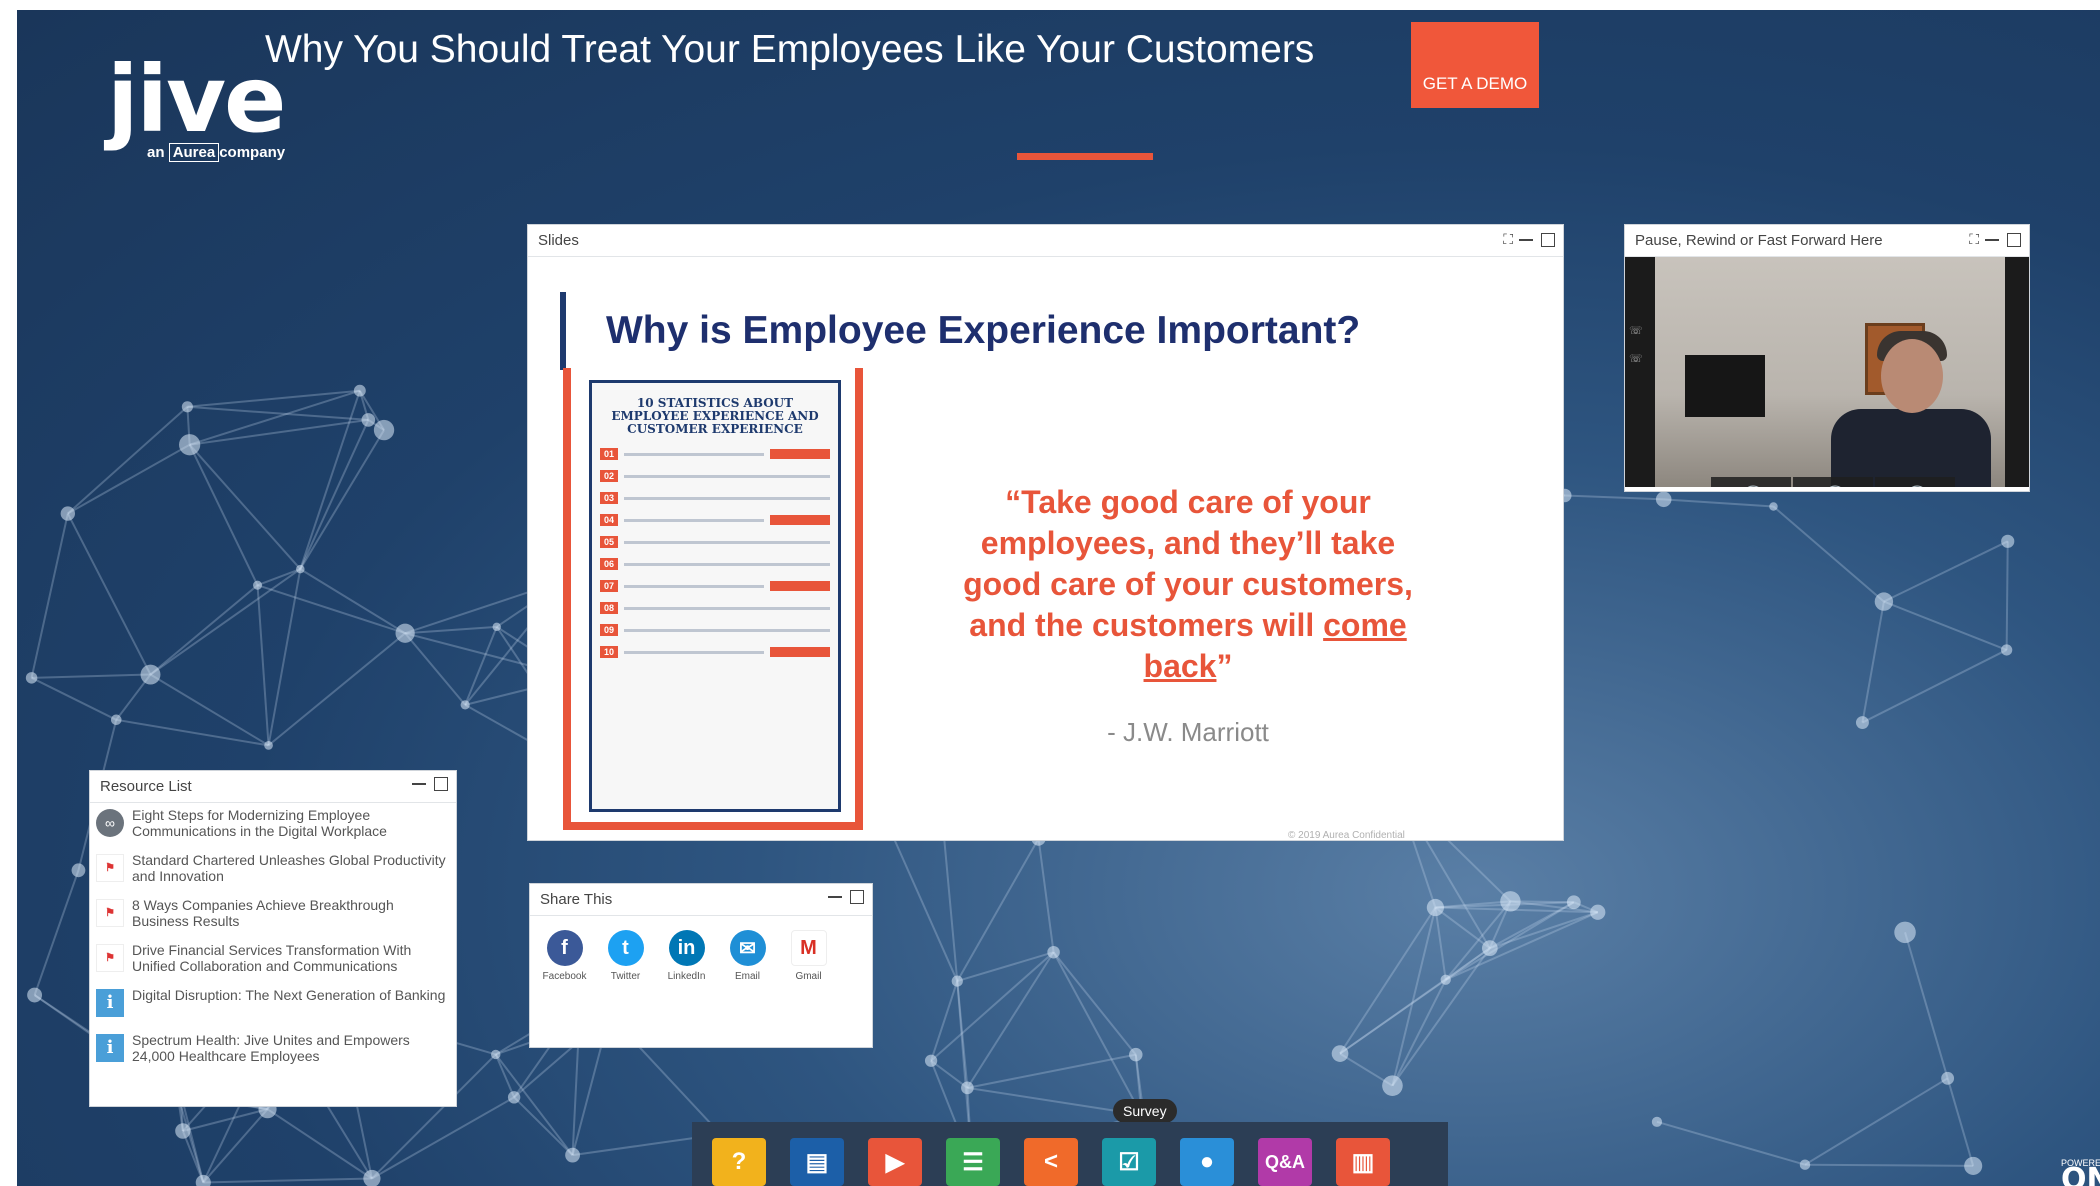  I want to click on pdf-icon: ⚑, so click(110, 868).